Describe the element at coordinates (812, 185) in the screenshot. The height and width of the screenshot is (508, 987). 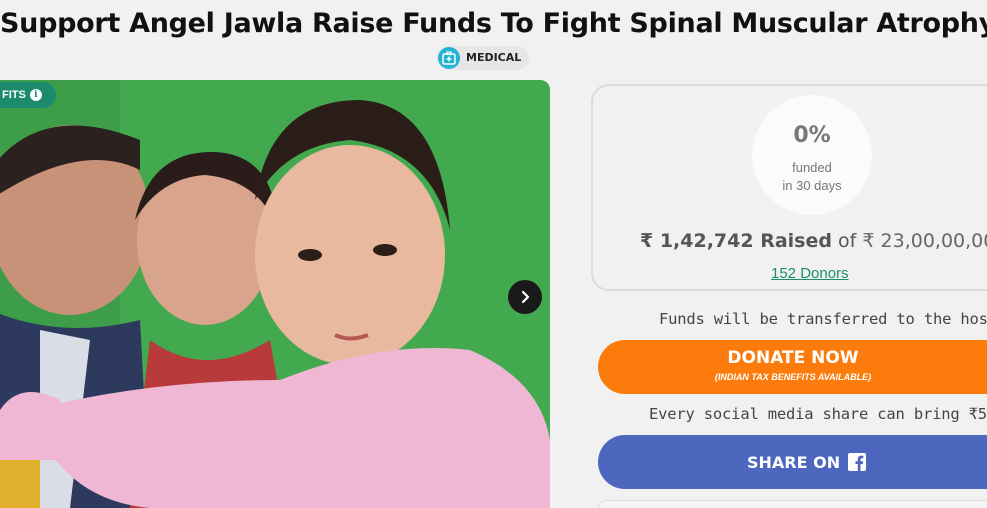
I see `days-left: in 30 days` at that location.